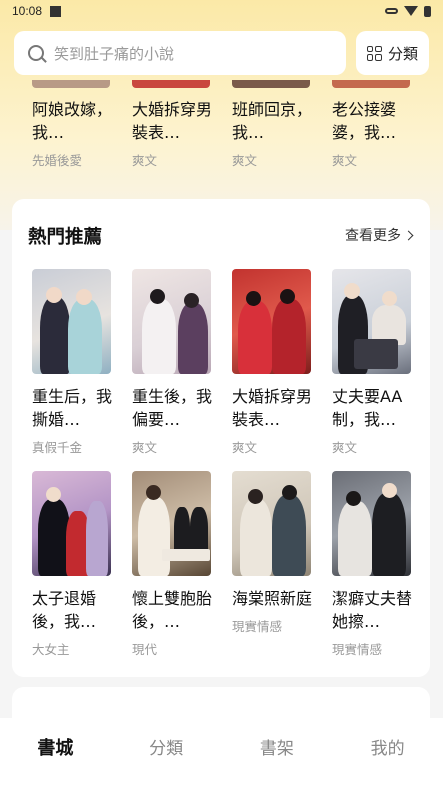  I want to click on book-item: 重生后，我撕婚… 真假千金, so click(77, 420).